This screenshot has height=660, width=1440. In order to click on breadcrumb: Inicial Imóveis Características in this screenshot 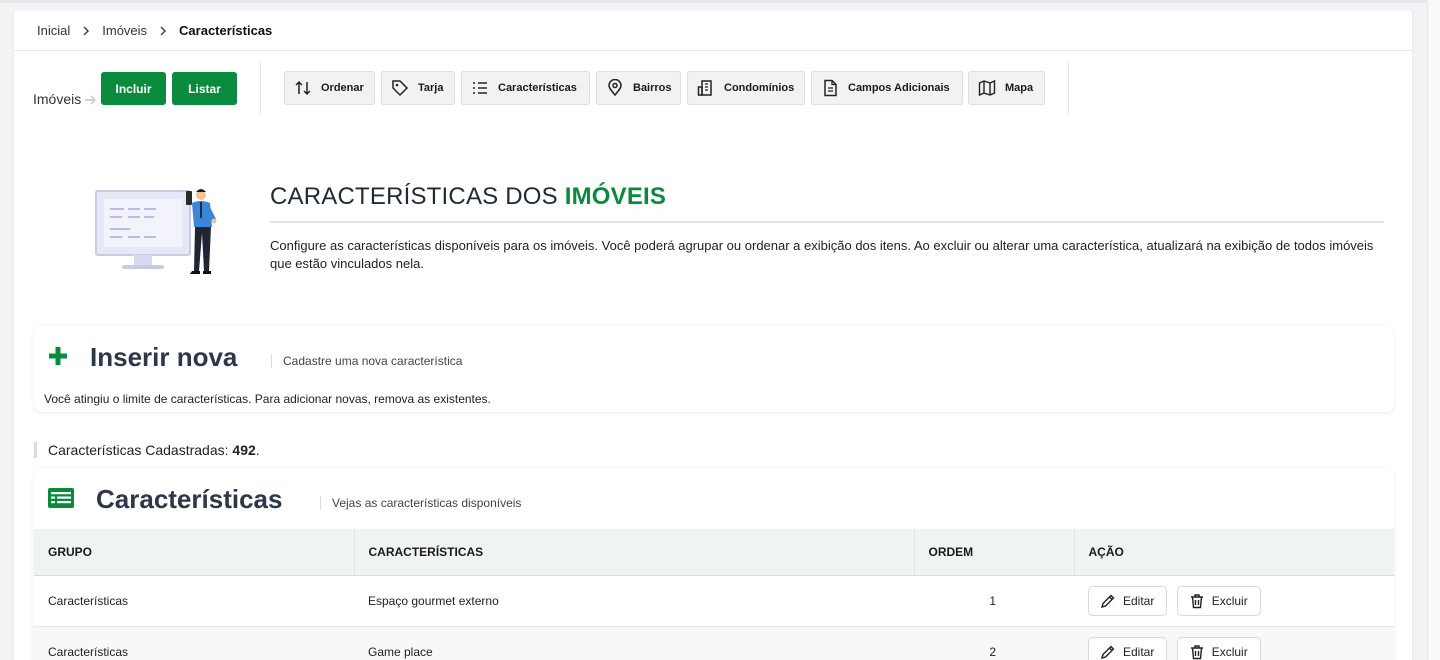, I will do `click(713, 31)`.